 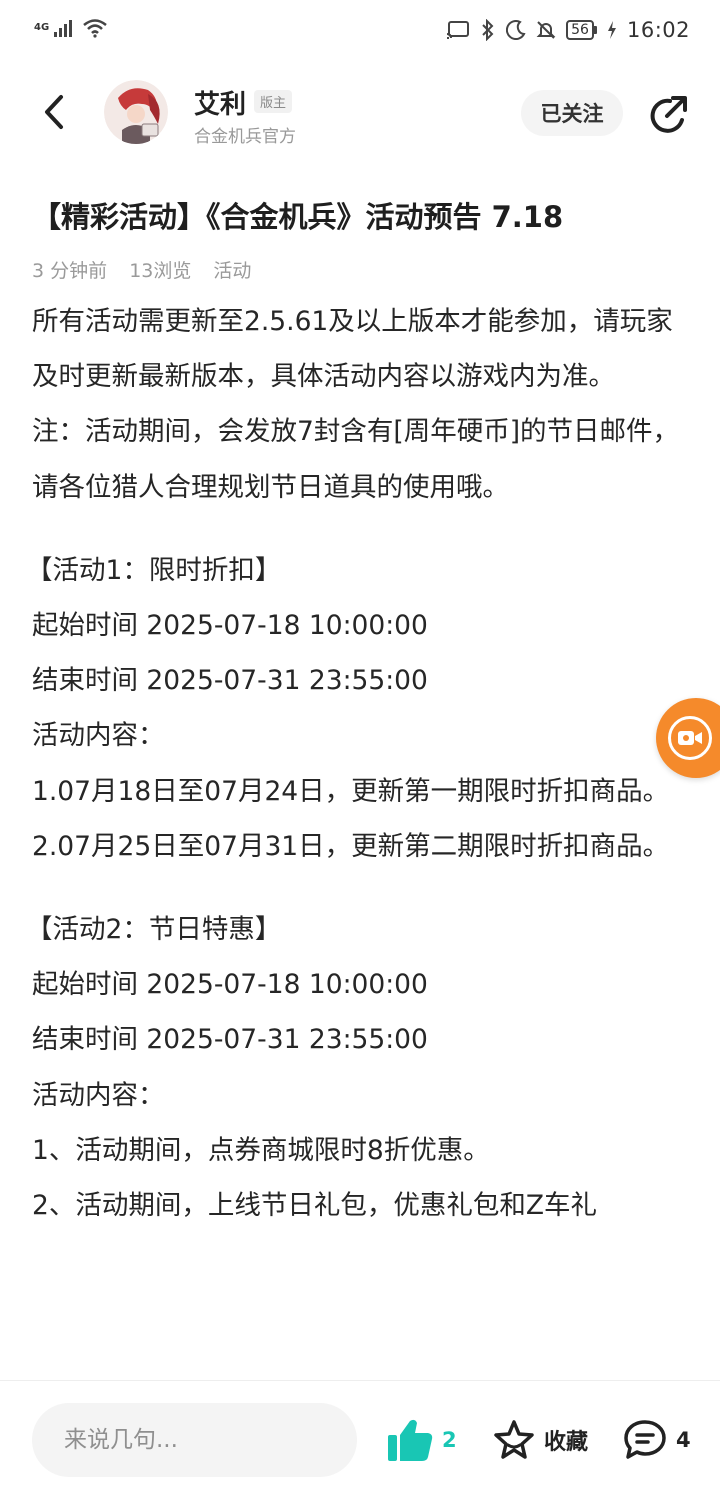 What do you see at coordinates (245, 137) in the screenshot?
I see `author-subtitle: 合金机兵官方` at bounding box center [245, 137].